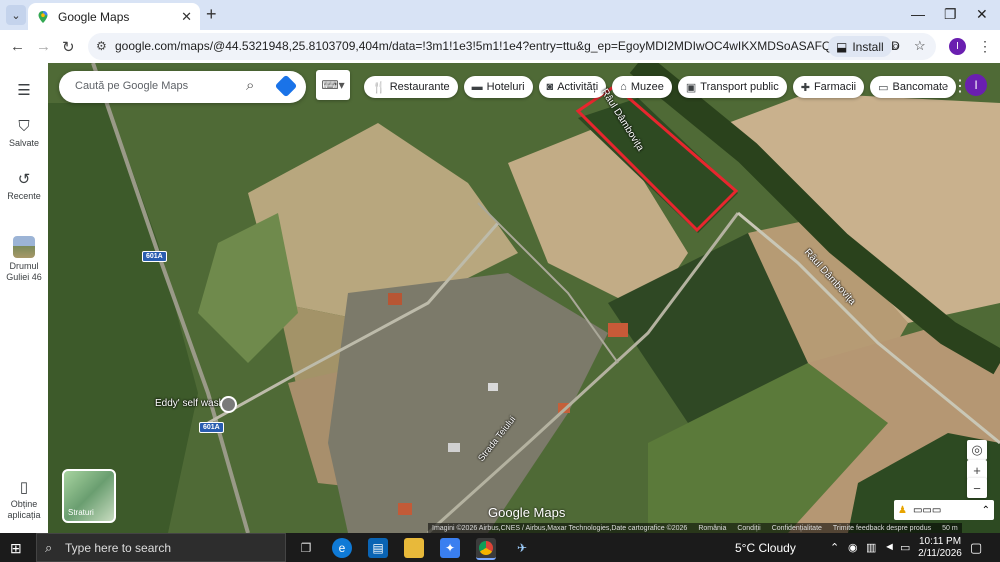 This screenshot has height=562, width=1000. I want to click on minimize-icon: —, so click(918, 14).